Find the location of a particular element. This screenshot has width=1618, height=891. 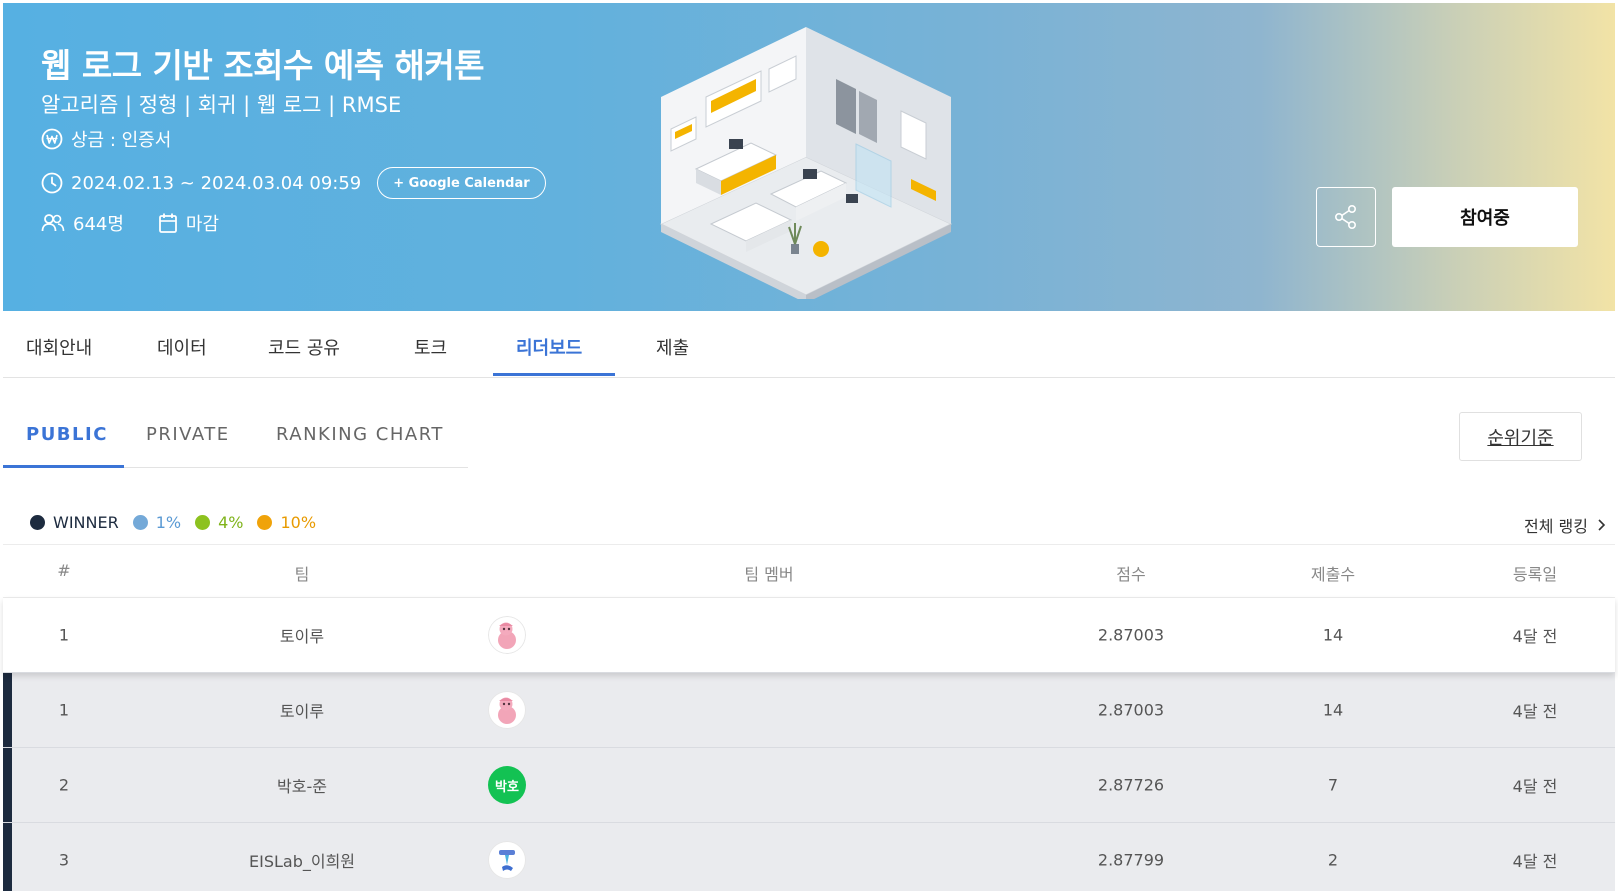

subtab-public: PUBLIC is located at coordinates (67, 434).